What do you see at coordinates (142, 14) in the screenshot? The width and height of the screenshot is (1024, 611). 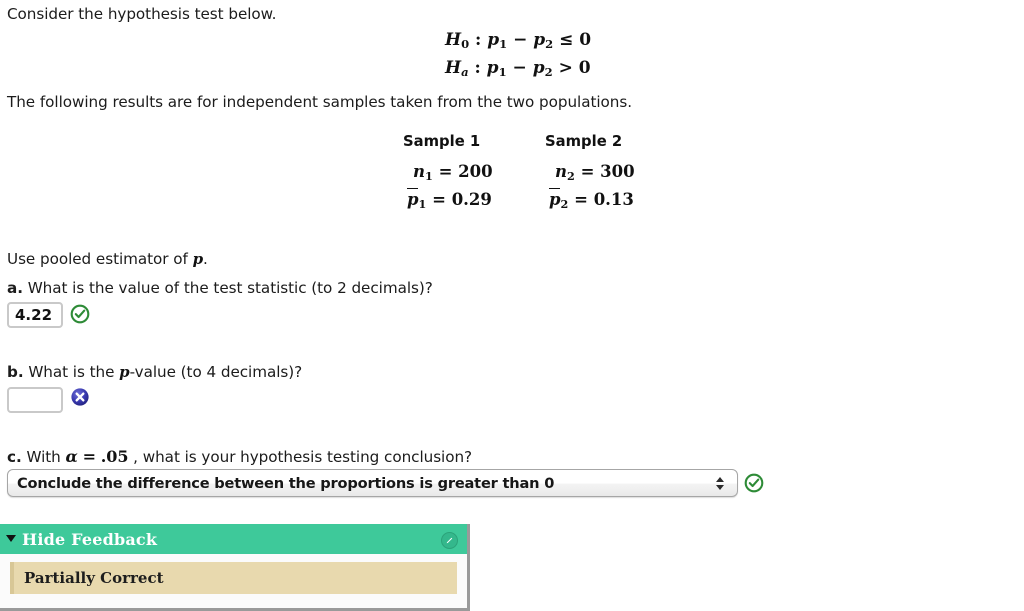 I see `intro-prompt: Consider the hypothesis test below.` at bounding box center [142, 14].